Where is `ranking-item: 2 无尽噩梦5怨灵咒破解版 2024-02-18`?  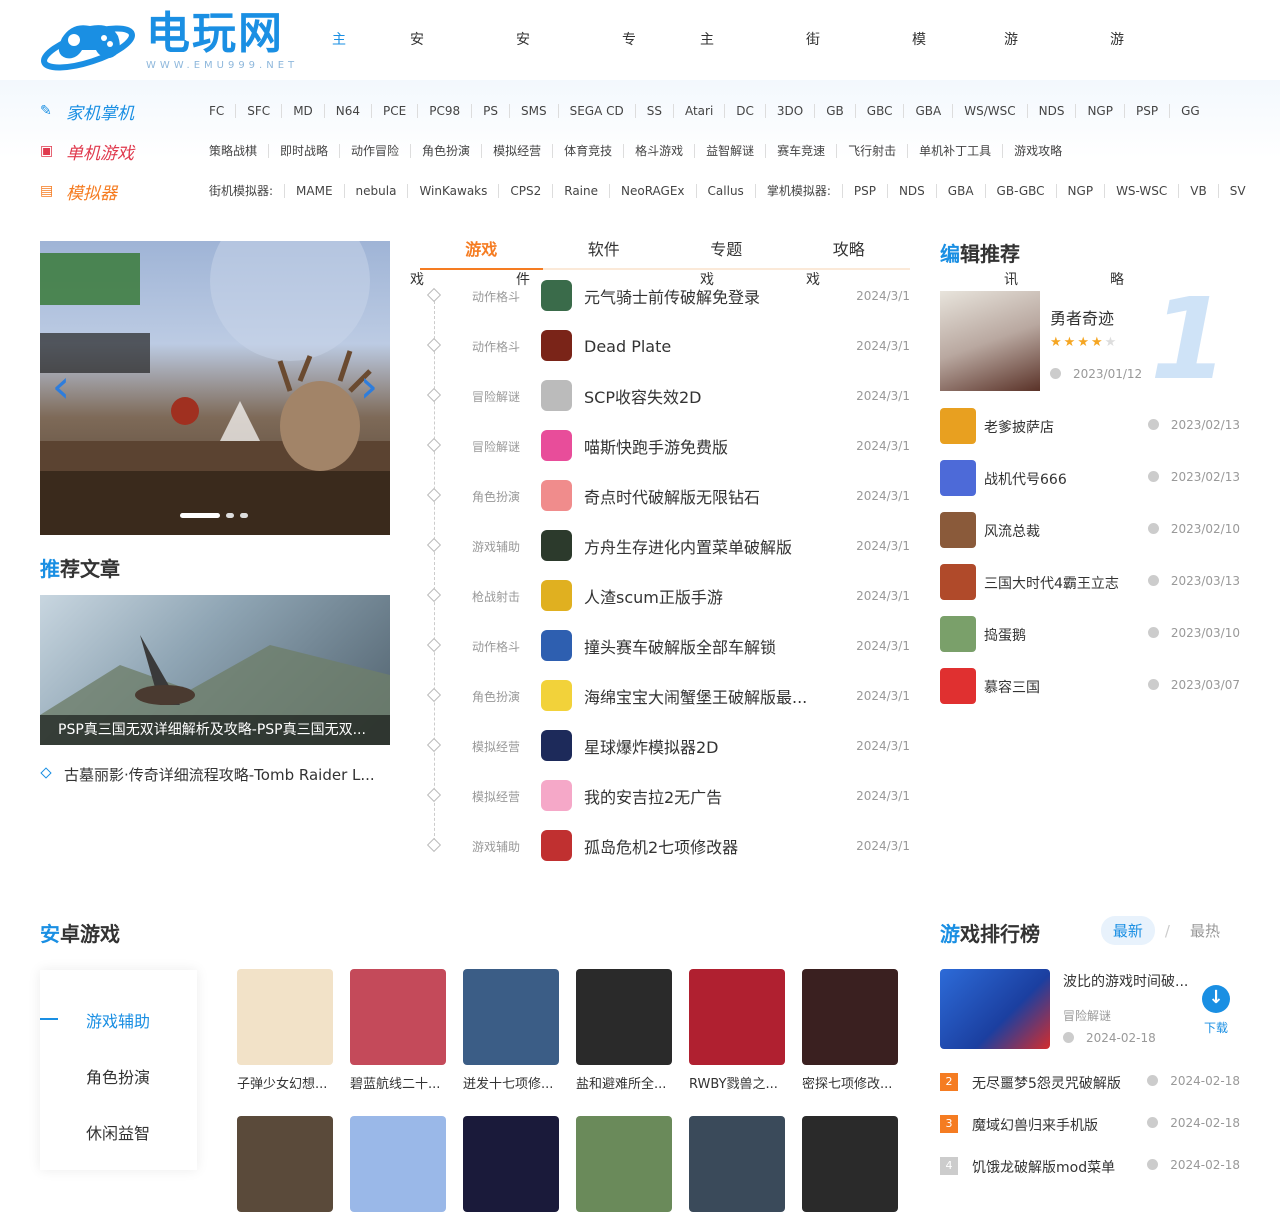 ranking-item: 2 无尽噩梦5怨灵咒破解版 2024-02-18 is located at coordinates (1090, 1083).